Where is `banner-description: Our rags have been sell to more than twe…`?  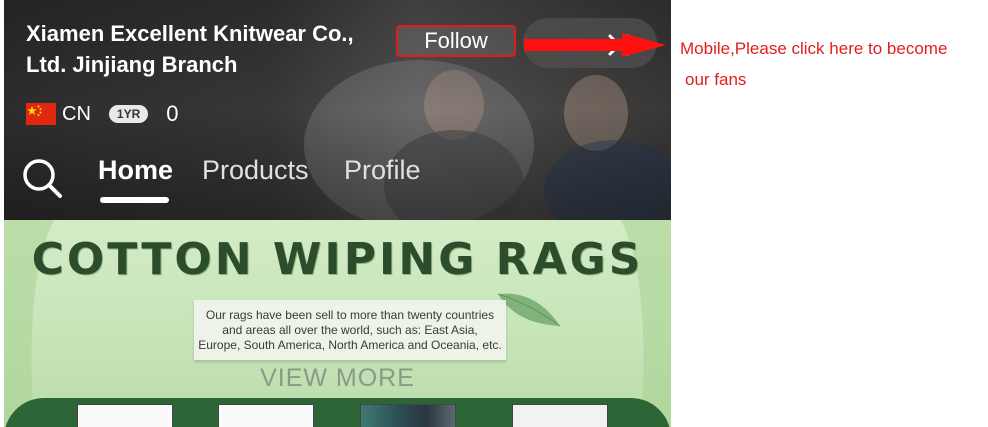 banner-description: Our rags have been sell to more than twe… is located at coordinates (350, 330).